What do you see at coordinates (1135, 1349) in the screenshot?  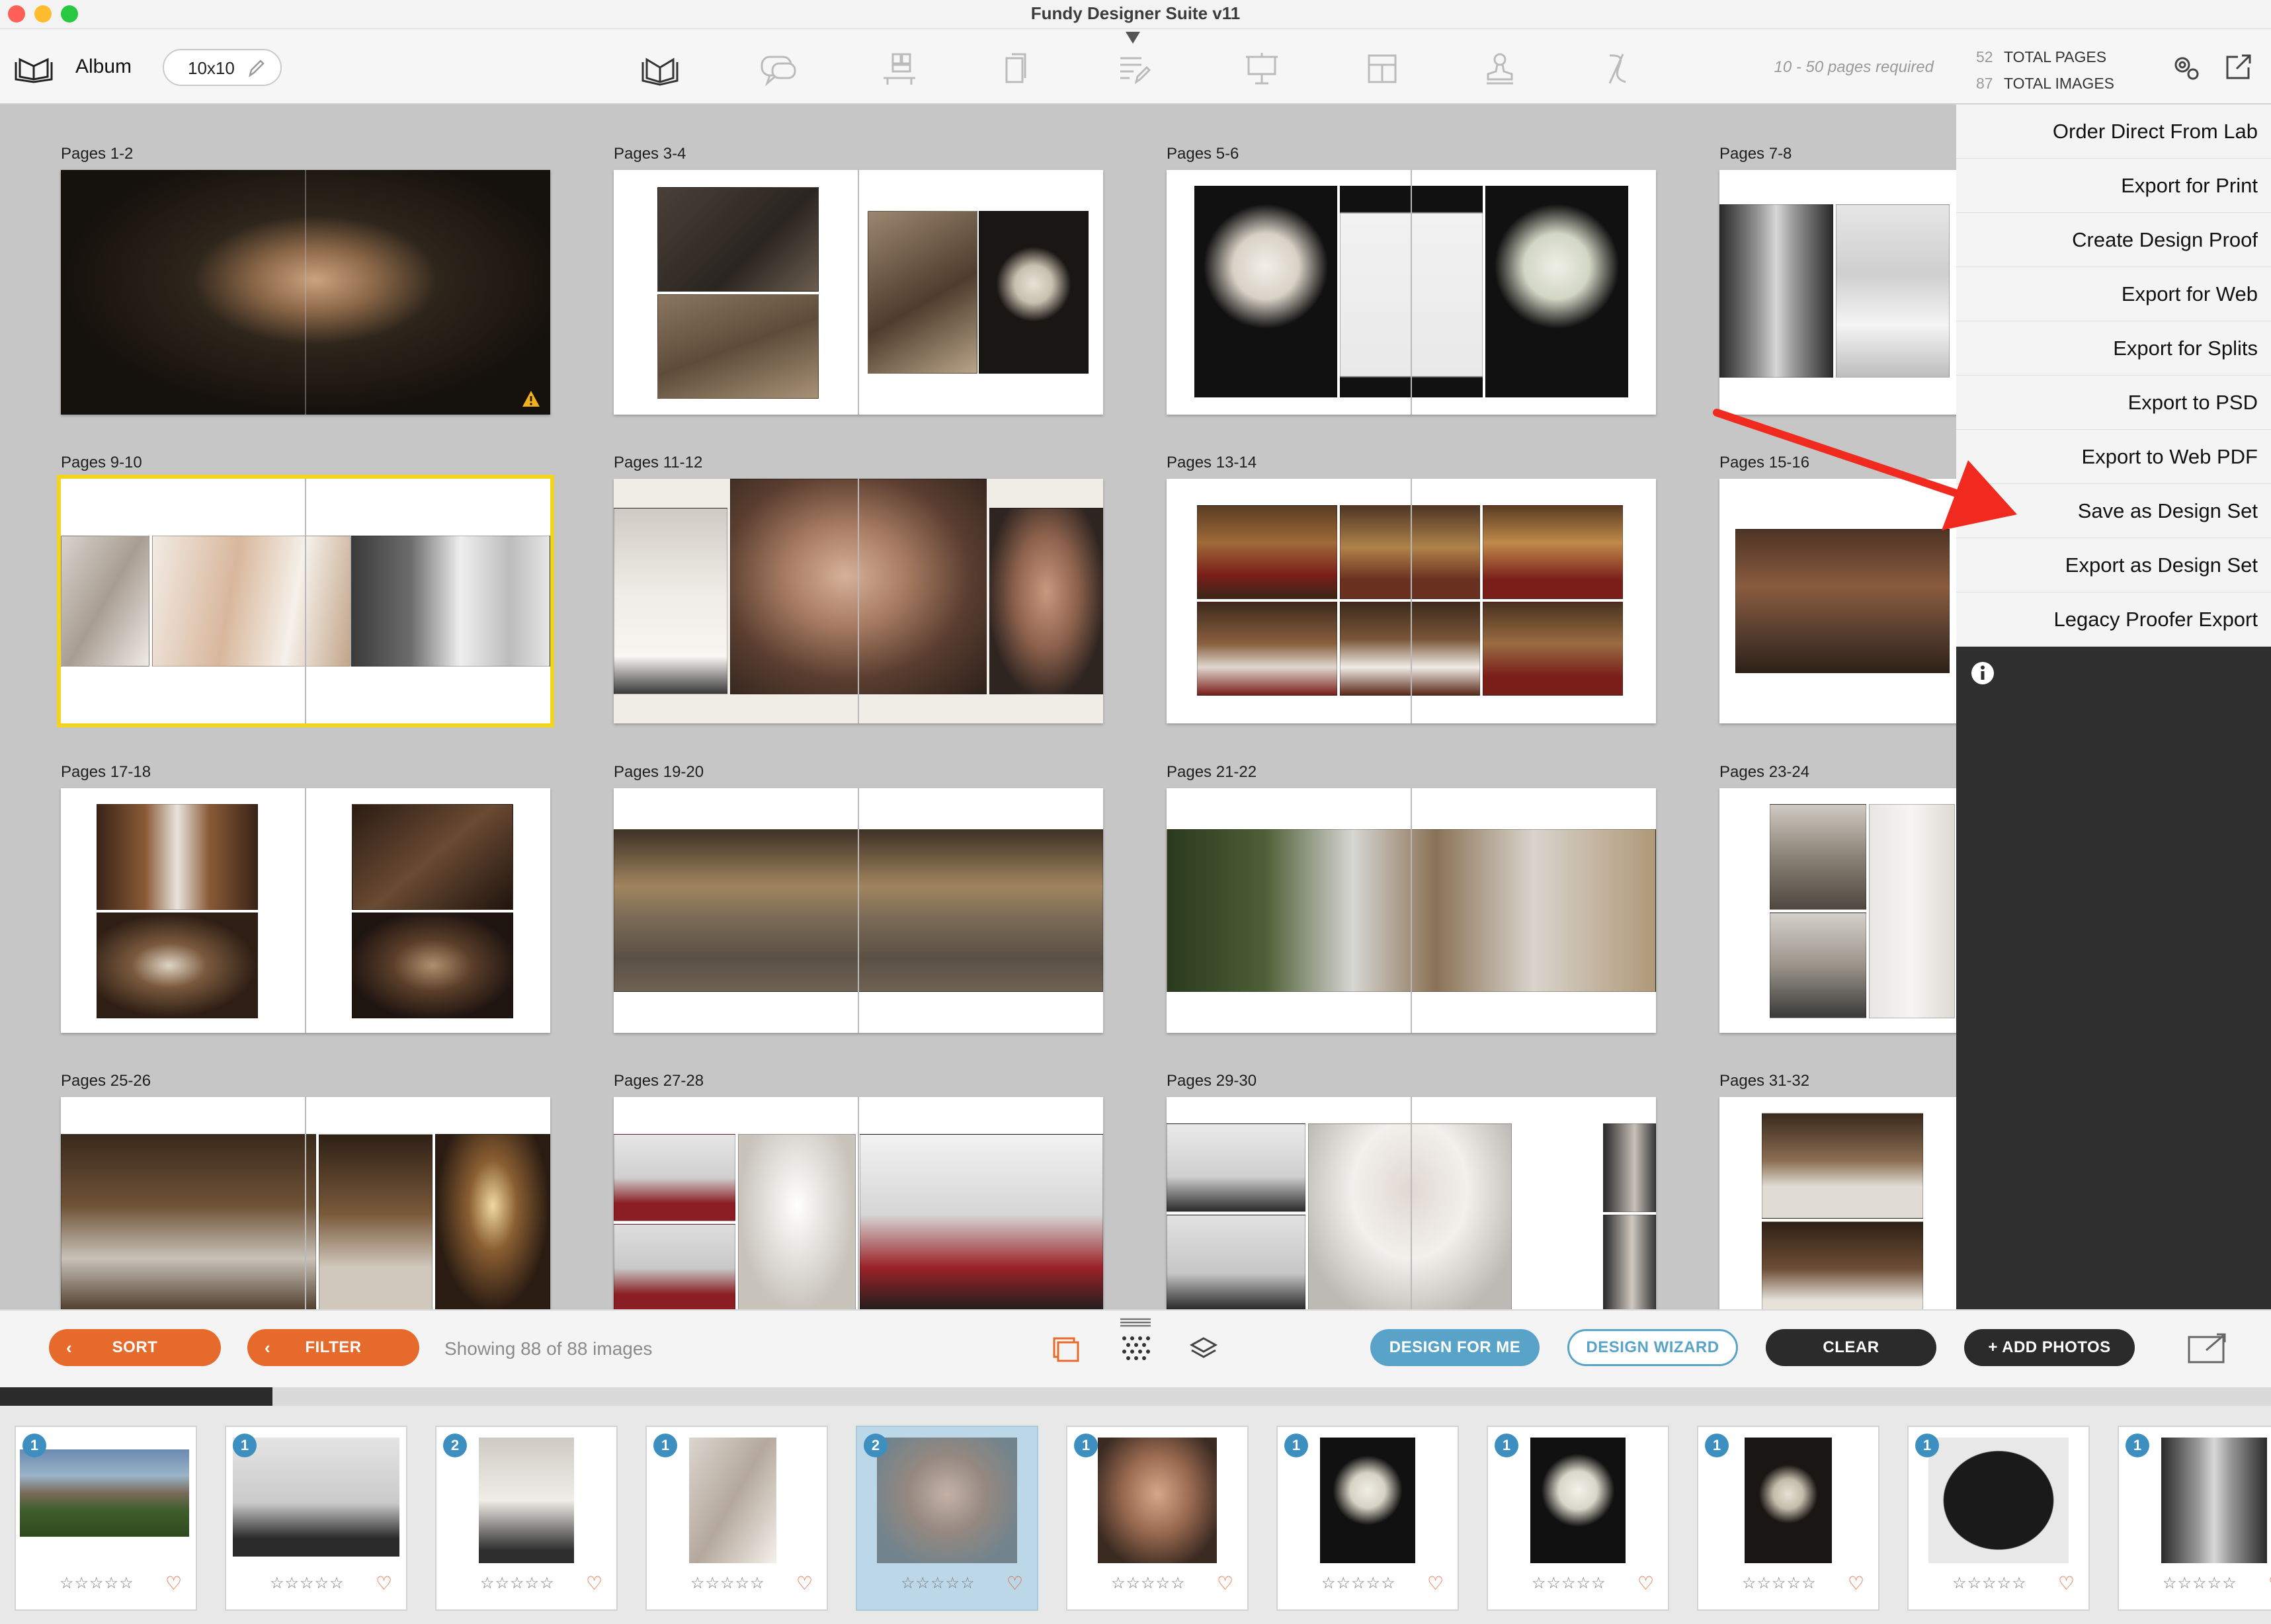 I see `grid-view-icon` at bounding box center [1135, 1349].